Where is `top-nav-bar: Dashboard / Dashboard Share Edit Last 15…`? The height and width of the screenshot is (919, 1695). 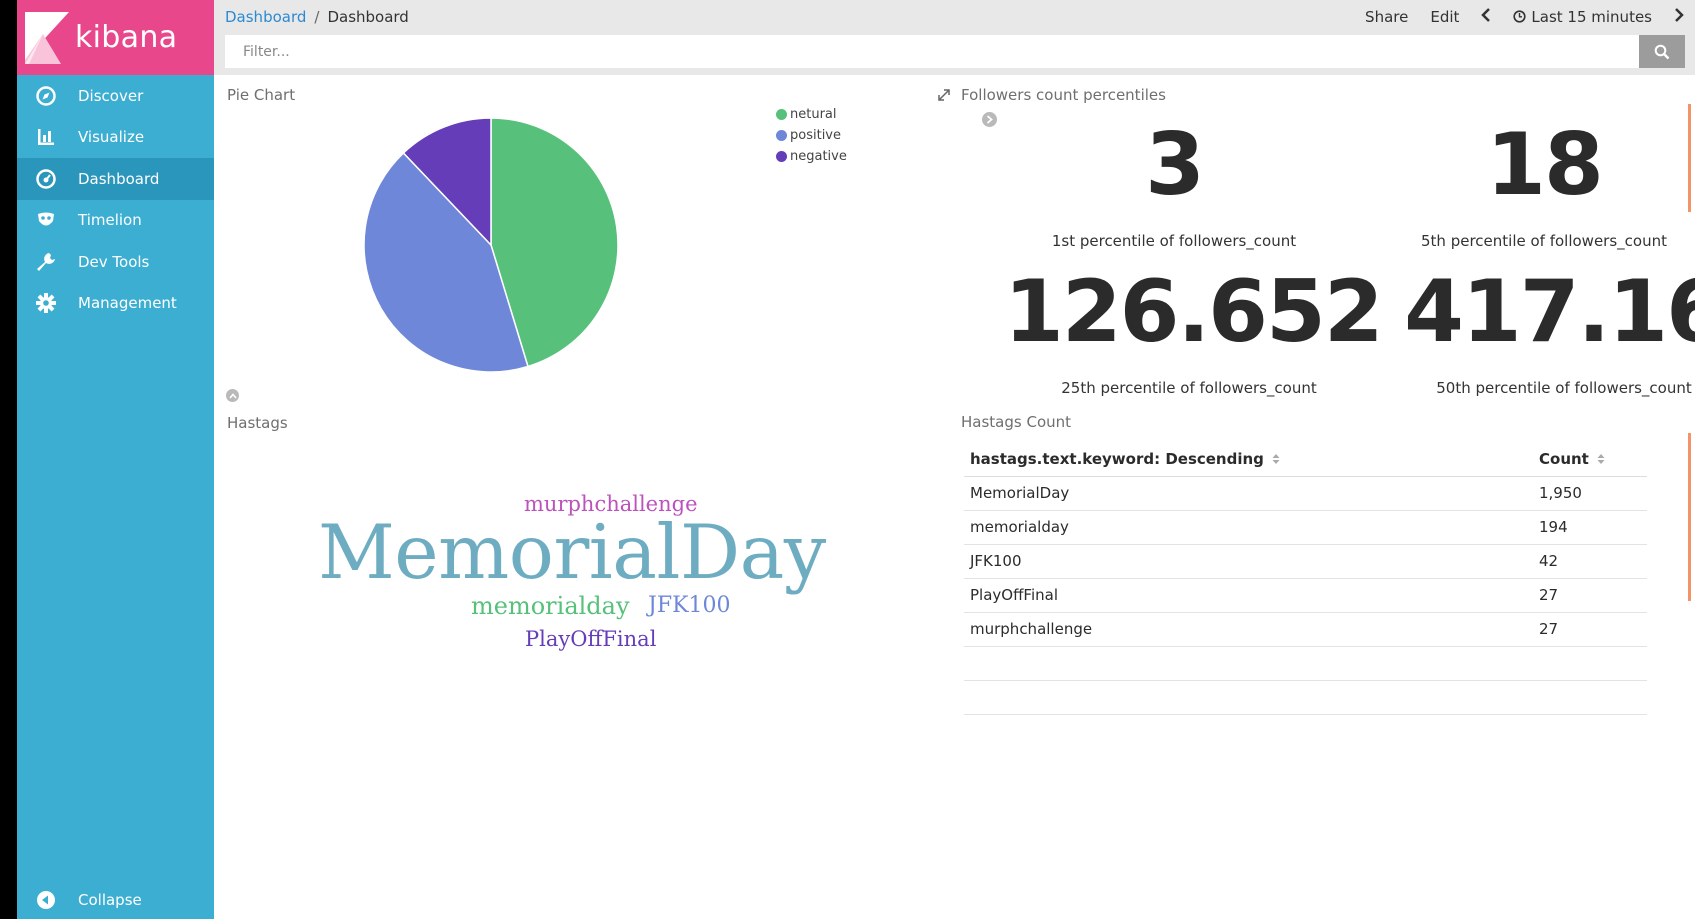
top-nav-bar: Dashboard / Dashboard Share Edit Last 15… is located at coordinates (954, 16).